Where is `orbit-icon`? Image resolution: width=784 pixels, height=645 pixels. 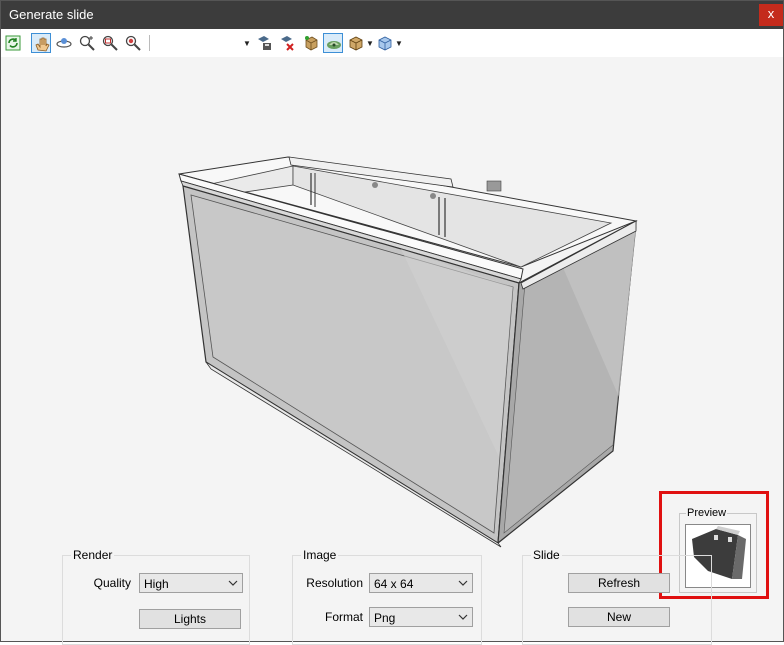 orbit-icon is located at coordinates (64, 43).